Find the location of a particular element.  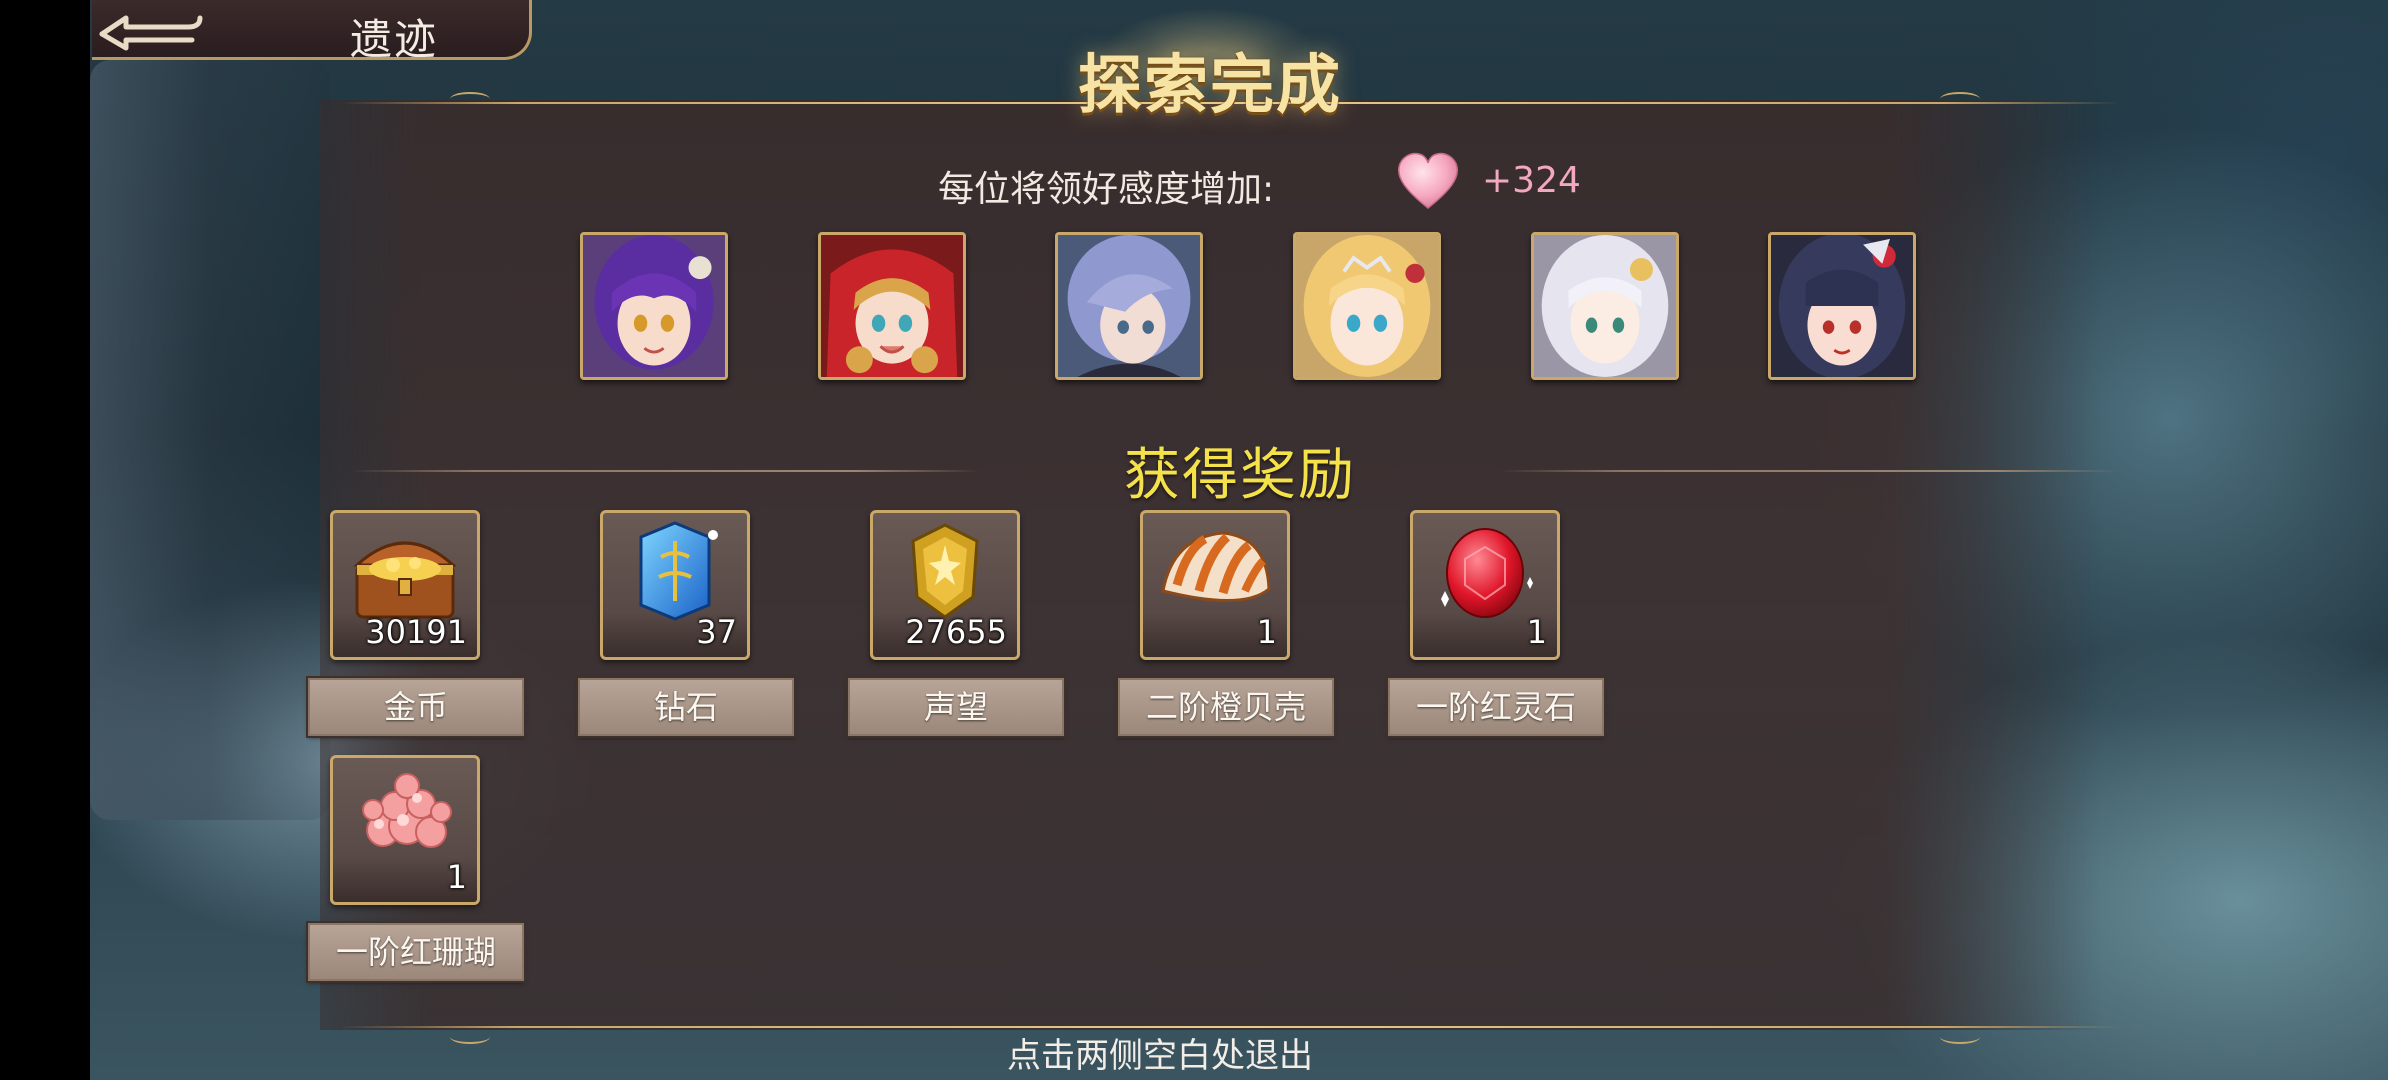

affection-label: 每位将领好感度增加: is located at coordinates (1106, 189).